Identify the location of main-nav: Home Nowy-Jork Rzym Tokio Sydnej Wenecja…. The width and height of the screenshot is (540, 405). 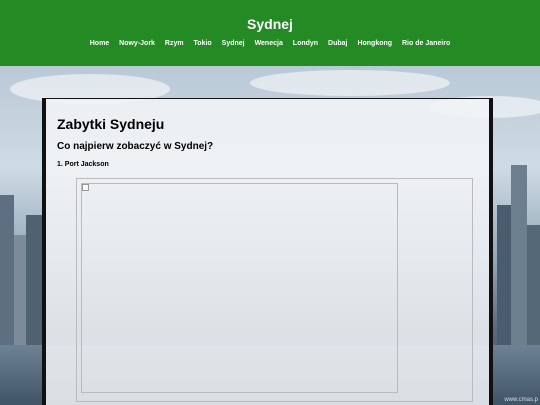
(270, 43).